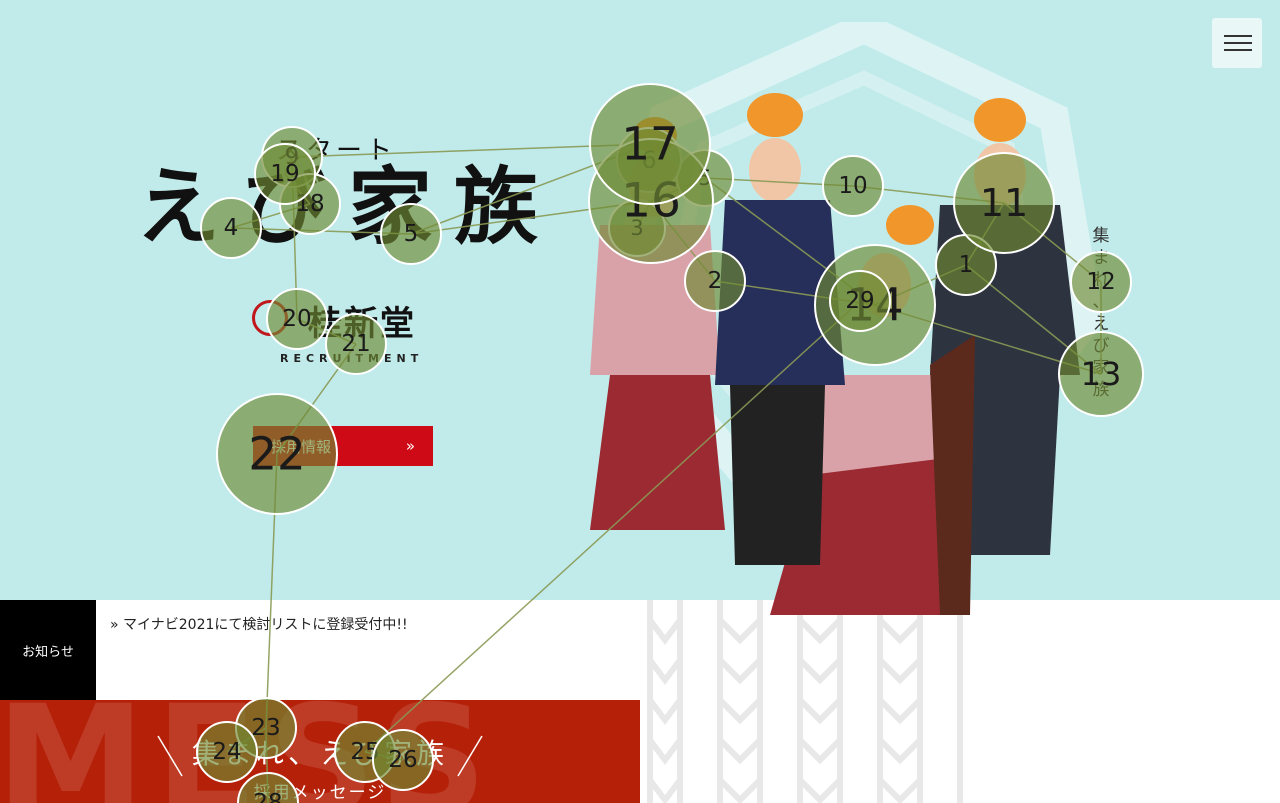 The image size is (1280, 803). I want to click on hamburger-menu-button, so click(1237, 43).